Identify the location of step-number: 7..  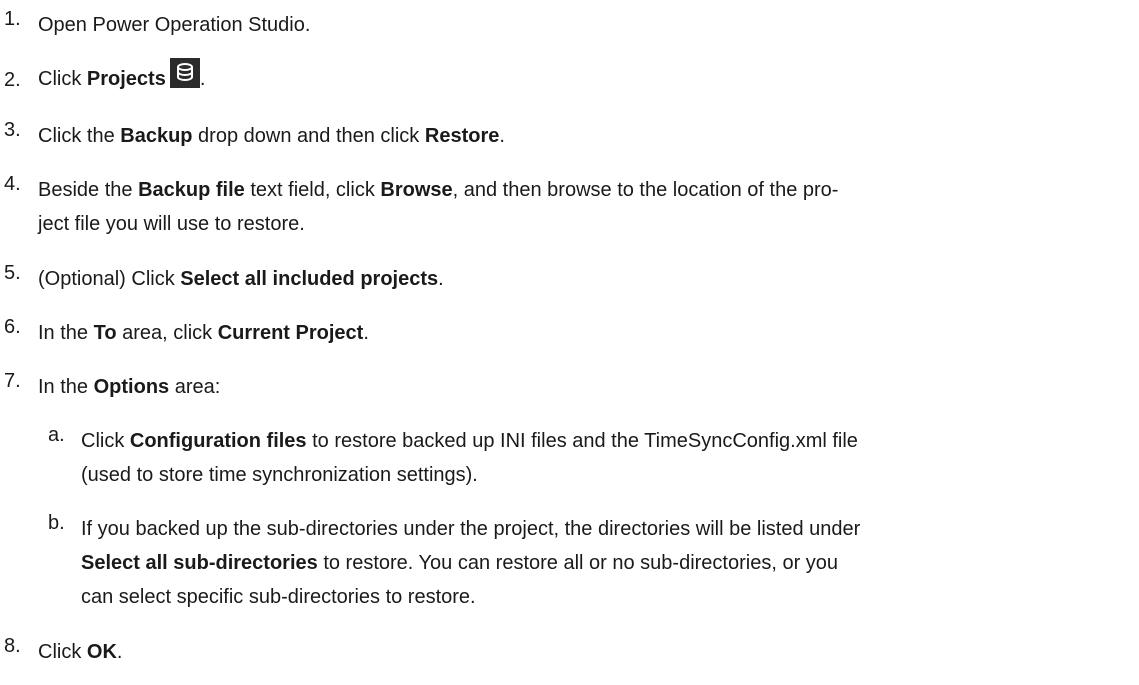
(12, 381).